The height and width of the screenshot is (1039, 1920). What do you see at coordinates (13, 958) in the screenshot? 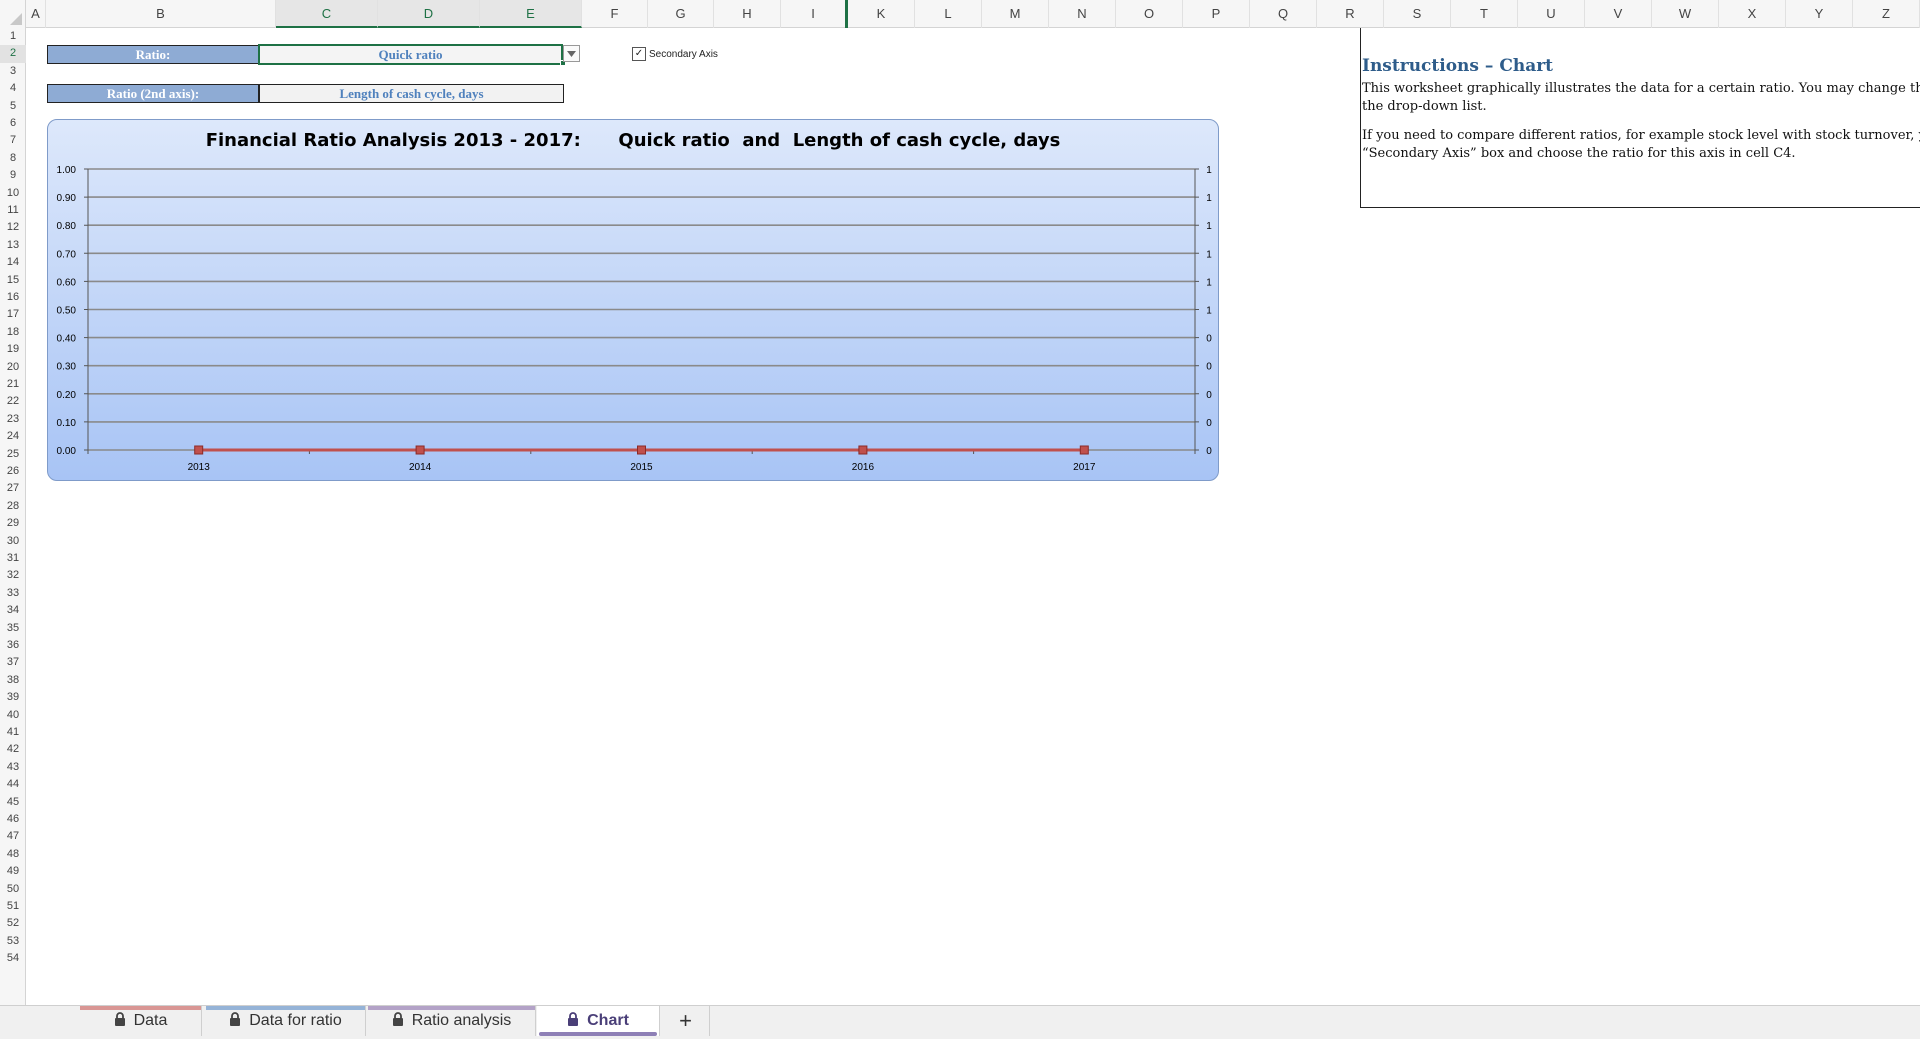
I see `row-header-54: 54` at bounding box center [13, 958].